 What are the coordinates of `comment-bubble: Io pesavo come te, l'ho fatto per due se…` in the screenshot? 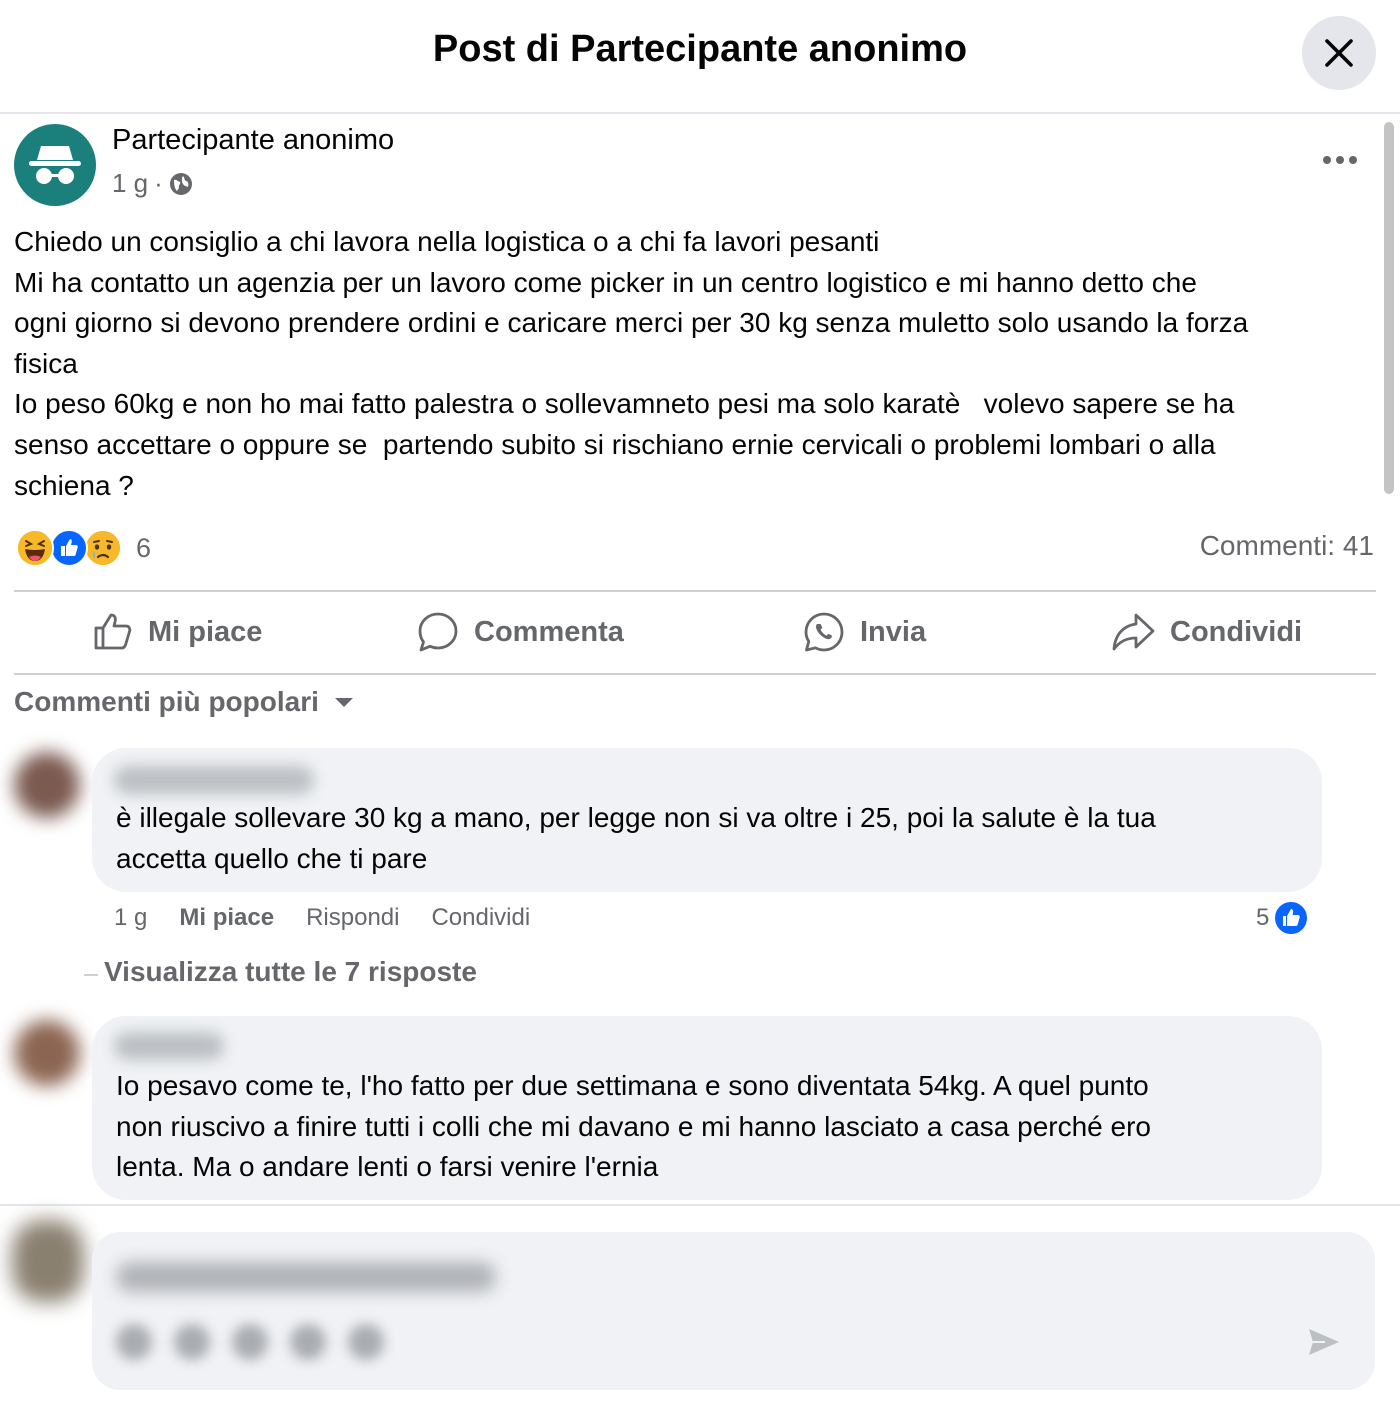 It's located at (707, 1108).